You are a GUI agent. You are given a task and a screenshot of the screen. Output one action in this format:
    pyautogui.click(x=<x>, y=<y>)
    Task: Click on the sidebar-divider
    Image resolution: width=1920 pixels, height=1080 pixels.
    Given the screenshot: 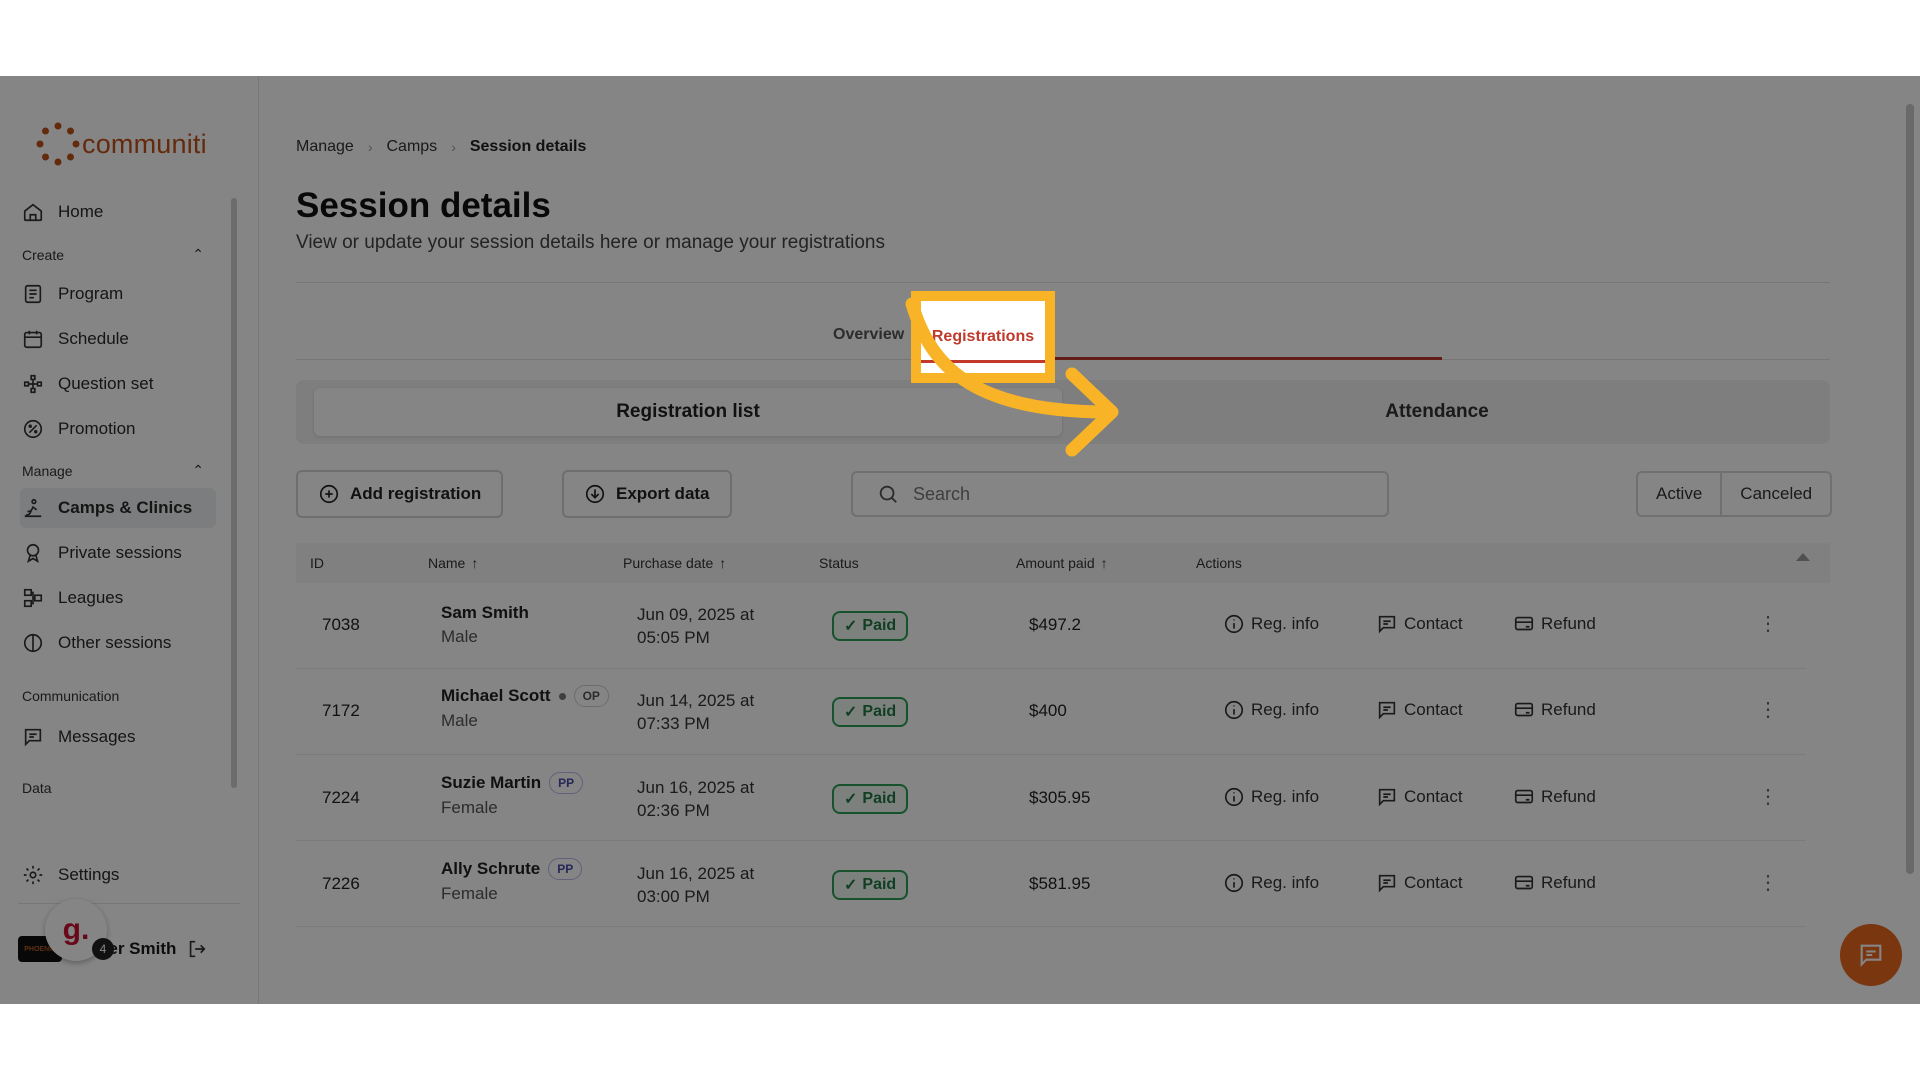 What is the action you would take?
    pyautogui.click(x=129, y=903)
    